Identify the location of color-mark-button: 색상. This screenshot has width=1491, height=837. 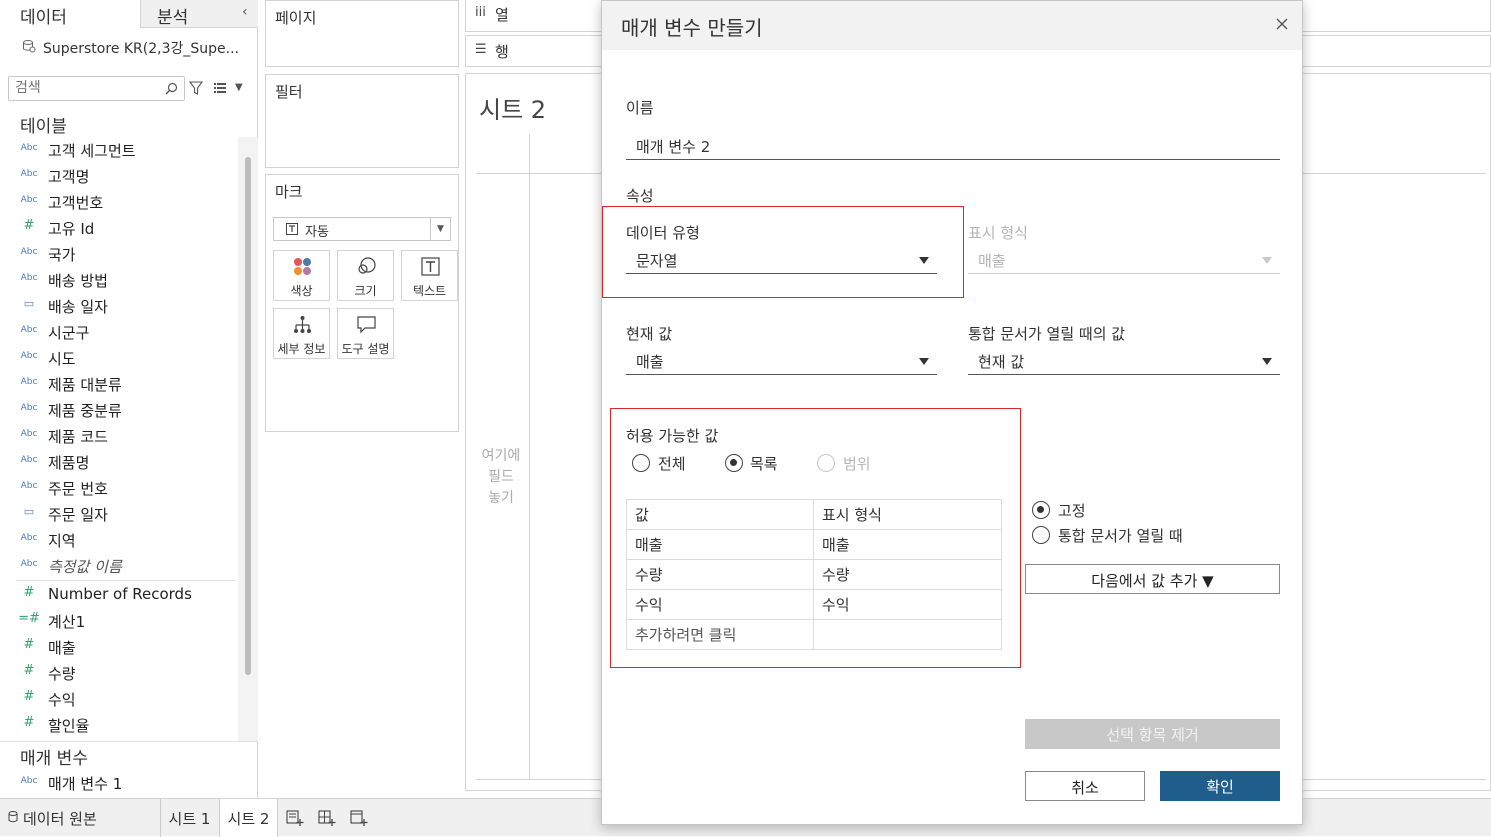
(301, 275).